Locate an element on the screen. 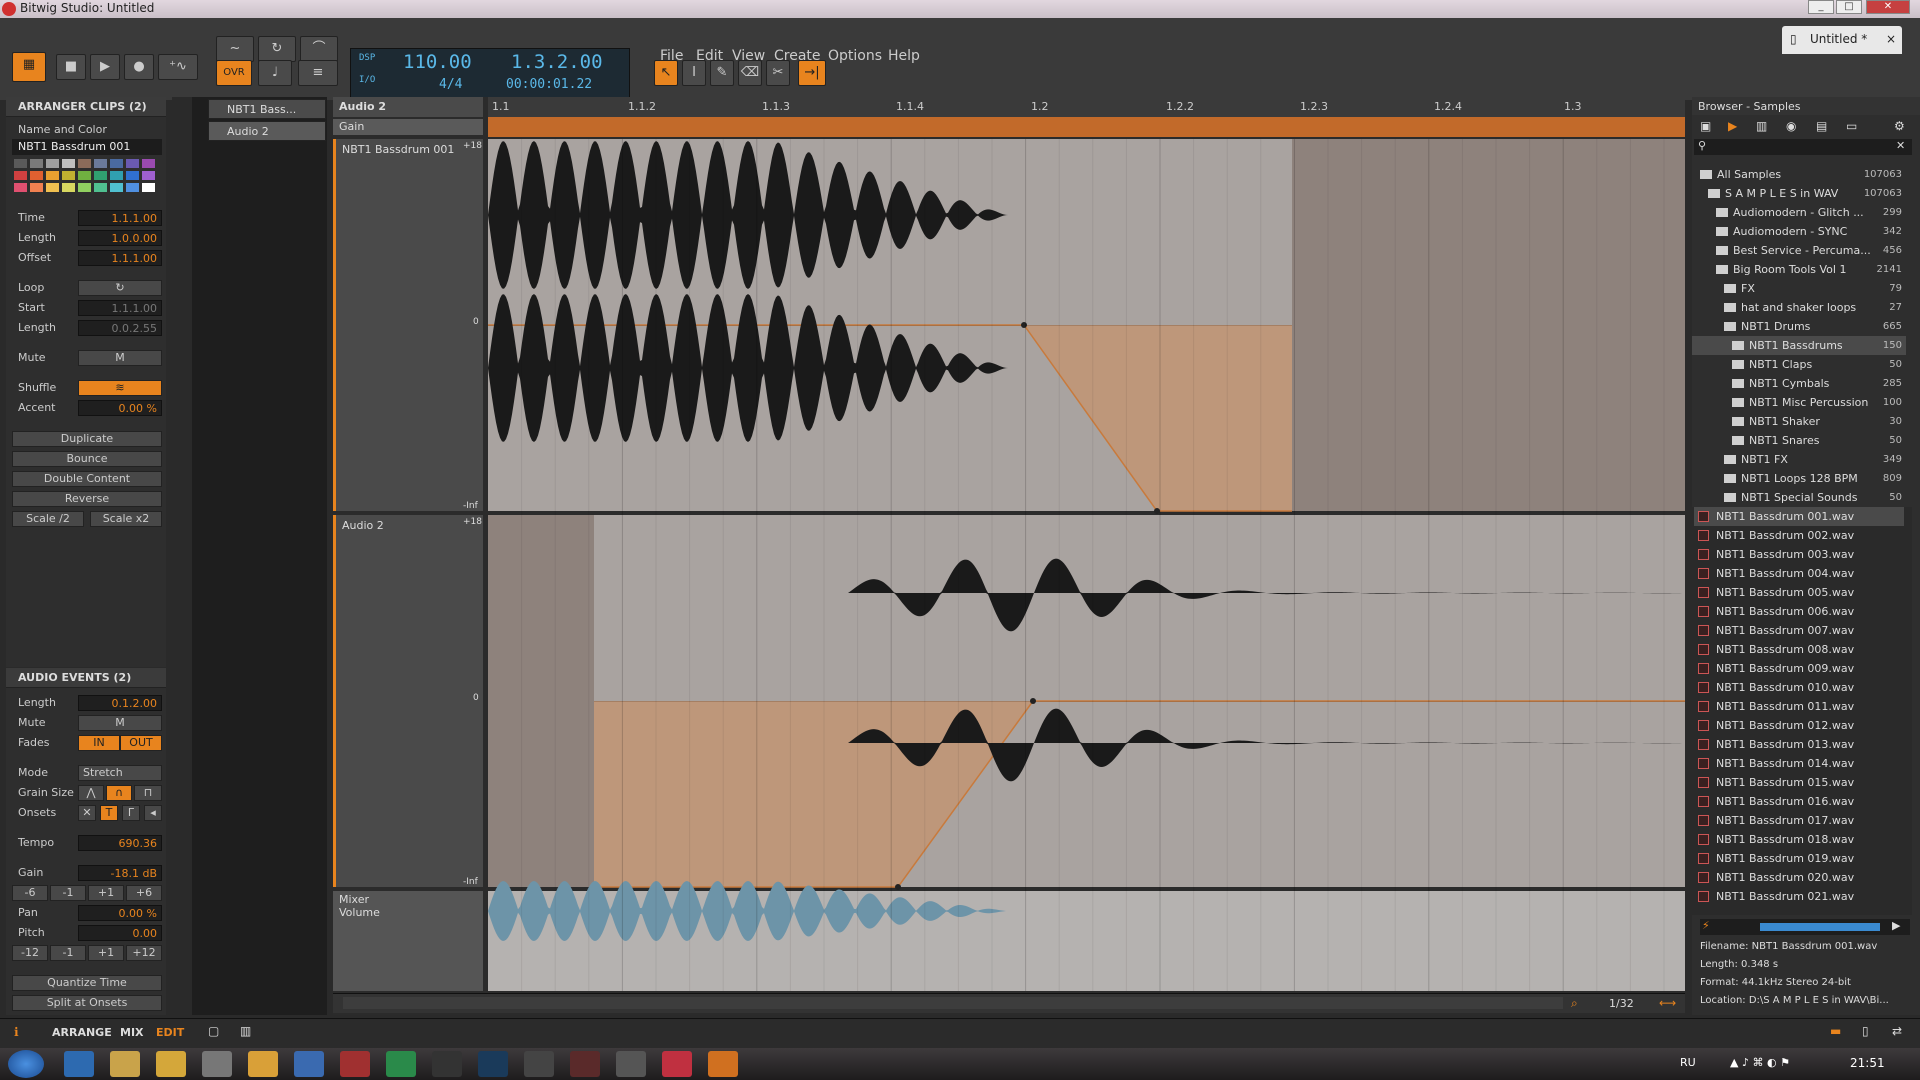  double-content-button: Double Content is located at coordinates (87, 479).